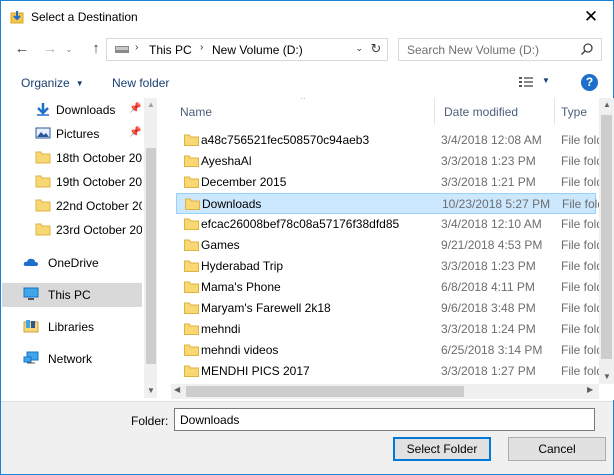 The height and width of the screenshot is (475, 614). I want to click on search-icon, so click(587, 49).